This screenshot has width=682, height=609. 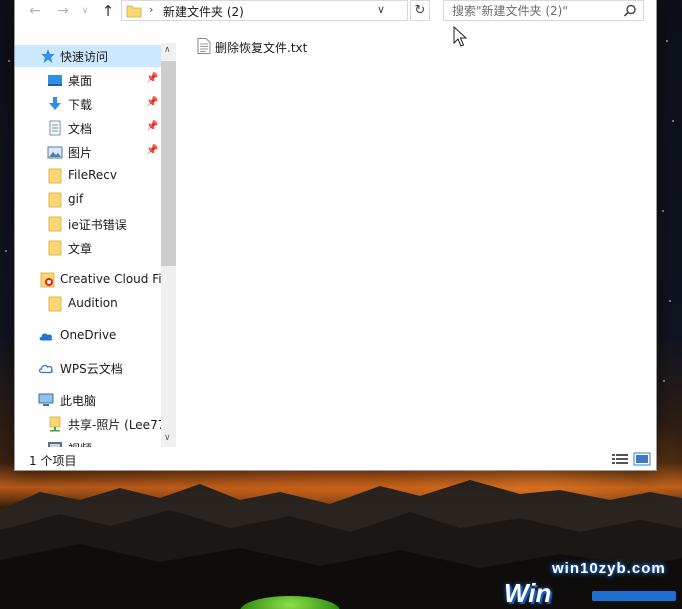 I want to click on sidebar-item-label: 图片, so click(x=80, y=153).